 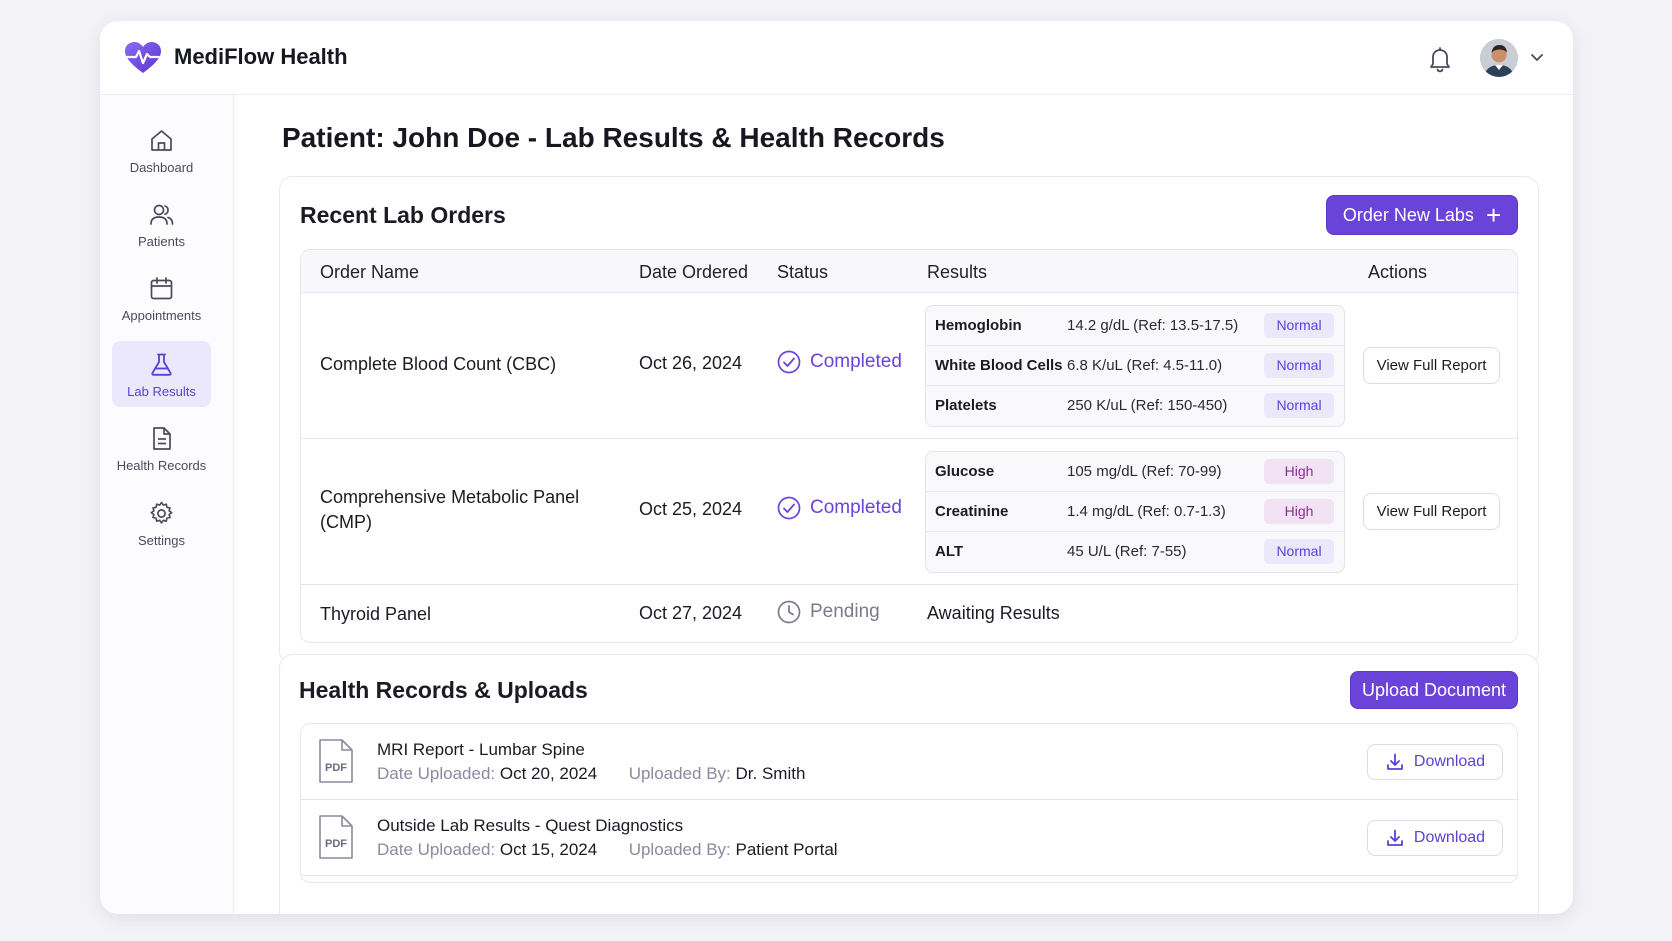 I want to click on health-records-title: Health Records & Uploads, so click(x=443, y=690).